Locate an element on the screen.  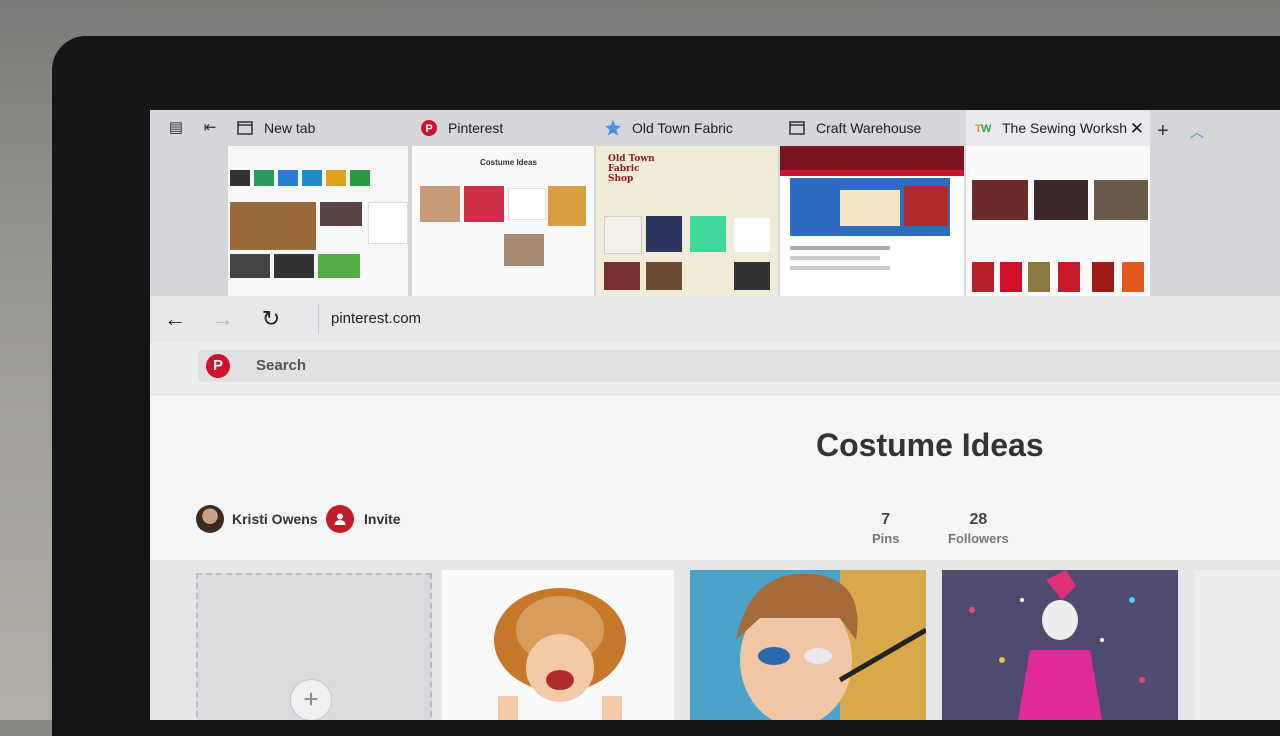
avatar is located at coordinates (210, 519).